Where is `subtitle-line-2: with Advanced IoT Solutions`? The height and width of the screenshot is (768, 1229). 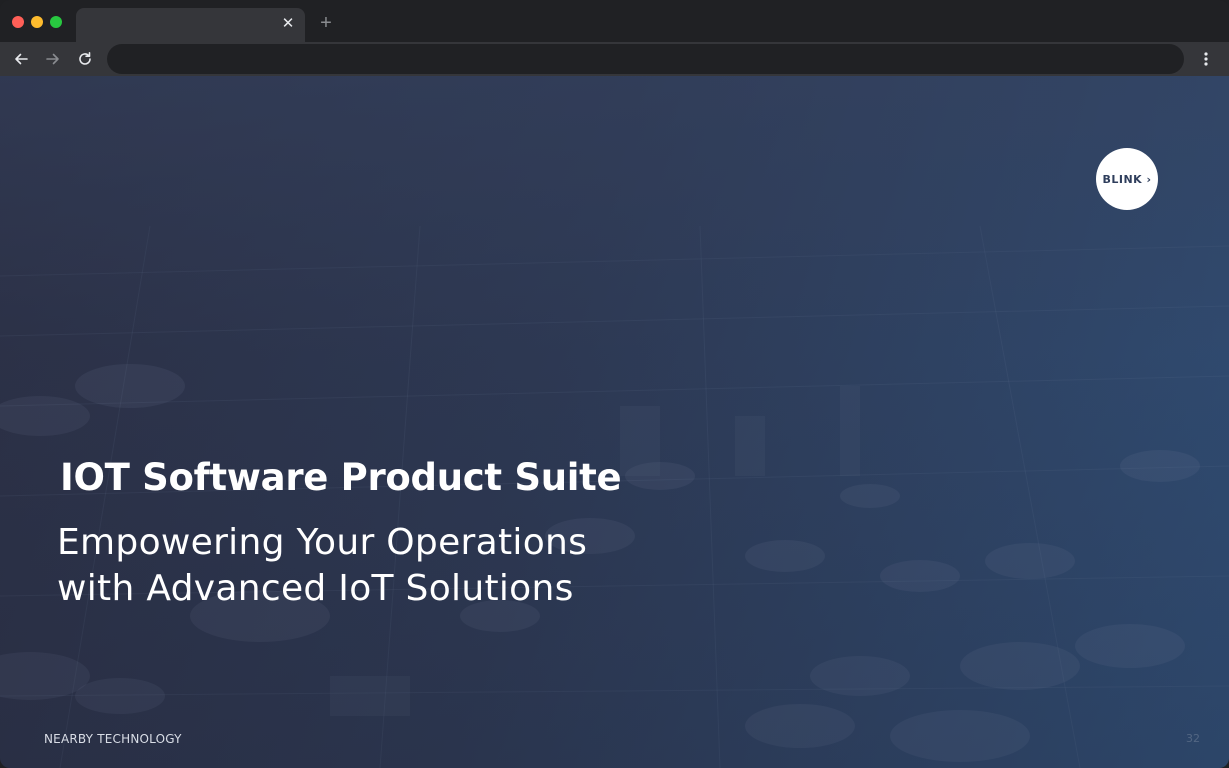 subtitle-line-2: with Advanced IoT Solutions is located at coordinates (315, 588).